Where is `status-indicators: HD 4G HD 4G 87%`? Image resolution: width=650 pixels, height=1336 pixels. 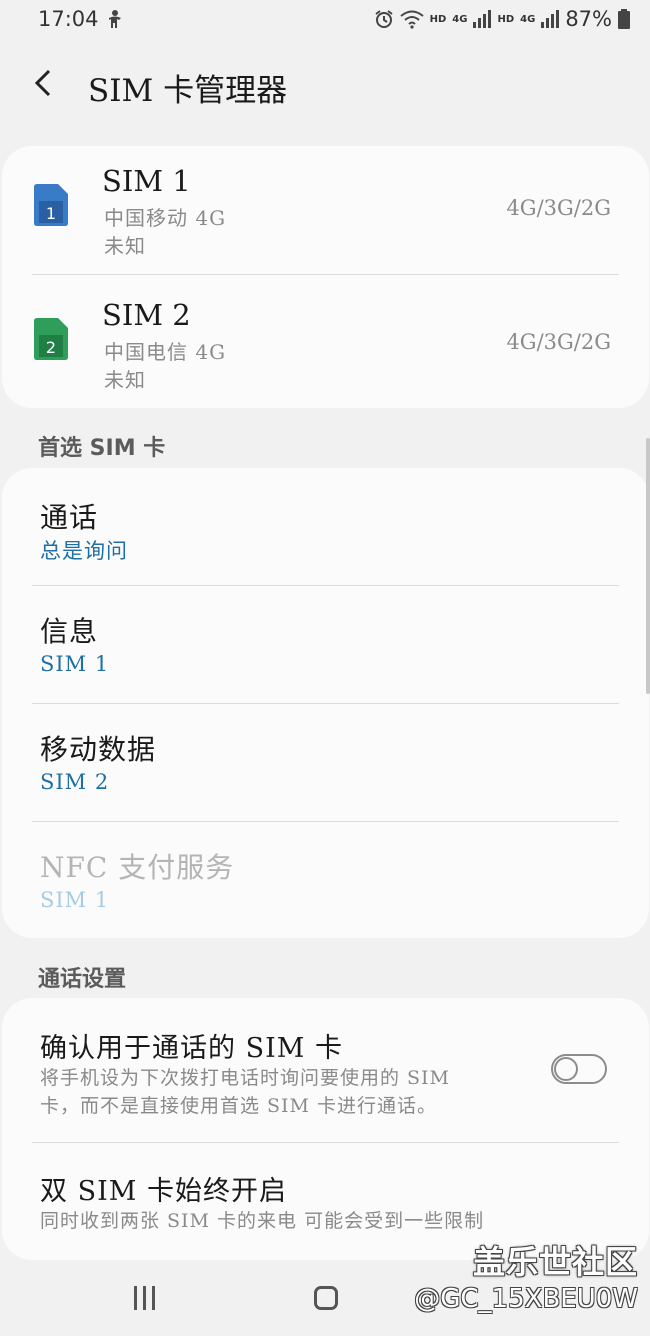
status-indicators: HD 4G HD 4G 87% is located at coordinates (502, 19).